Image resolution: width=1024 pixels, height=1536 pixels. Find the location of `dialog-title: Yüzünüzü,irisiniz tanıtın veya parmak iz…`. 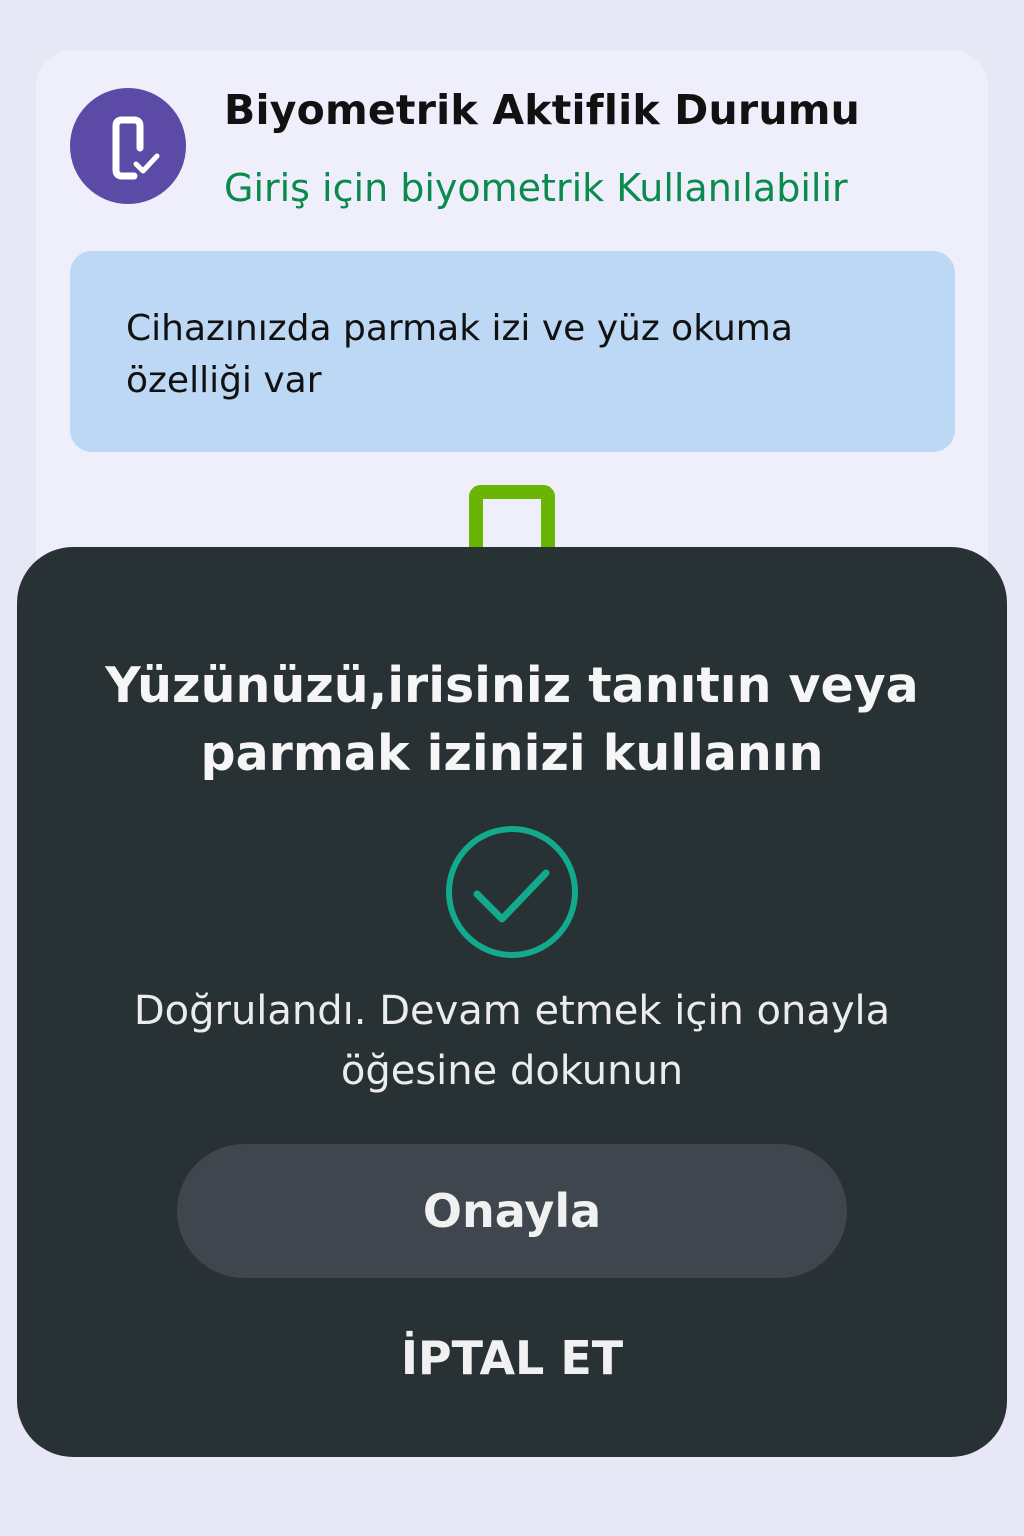

dialog-title: Yüzünüzü,irisiniz tanıtın veya parmak iz… is located at coordinates (512, 719).